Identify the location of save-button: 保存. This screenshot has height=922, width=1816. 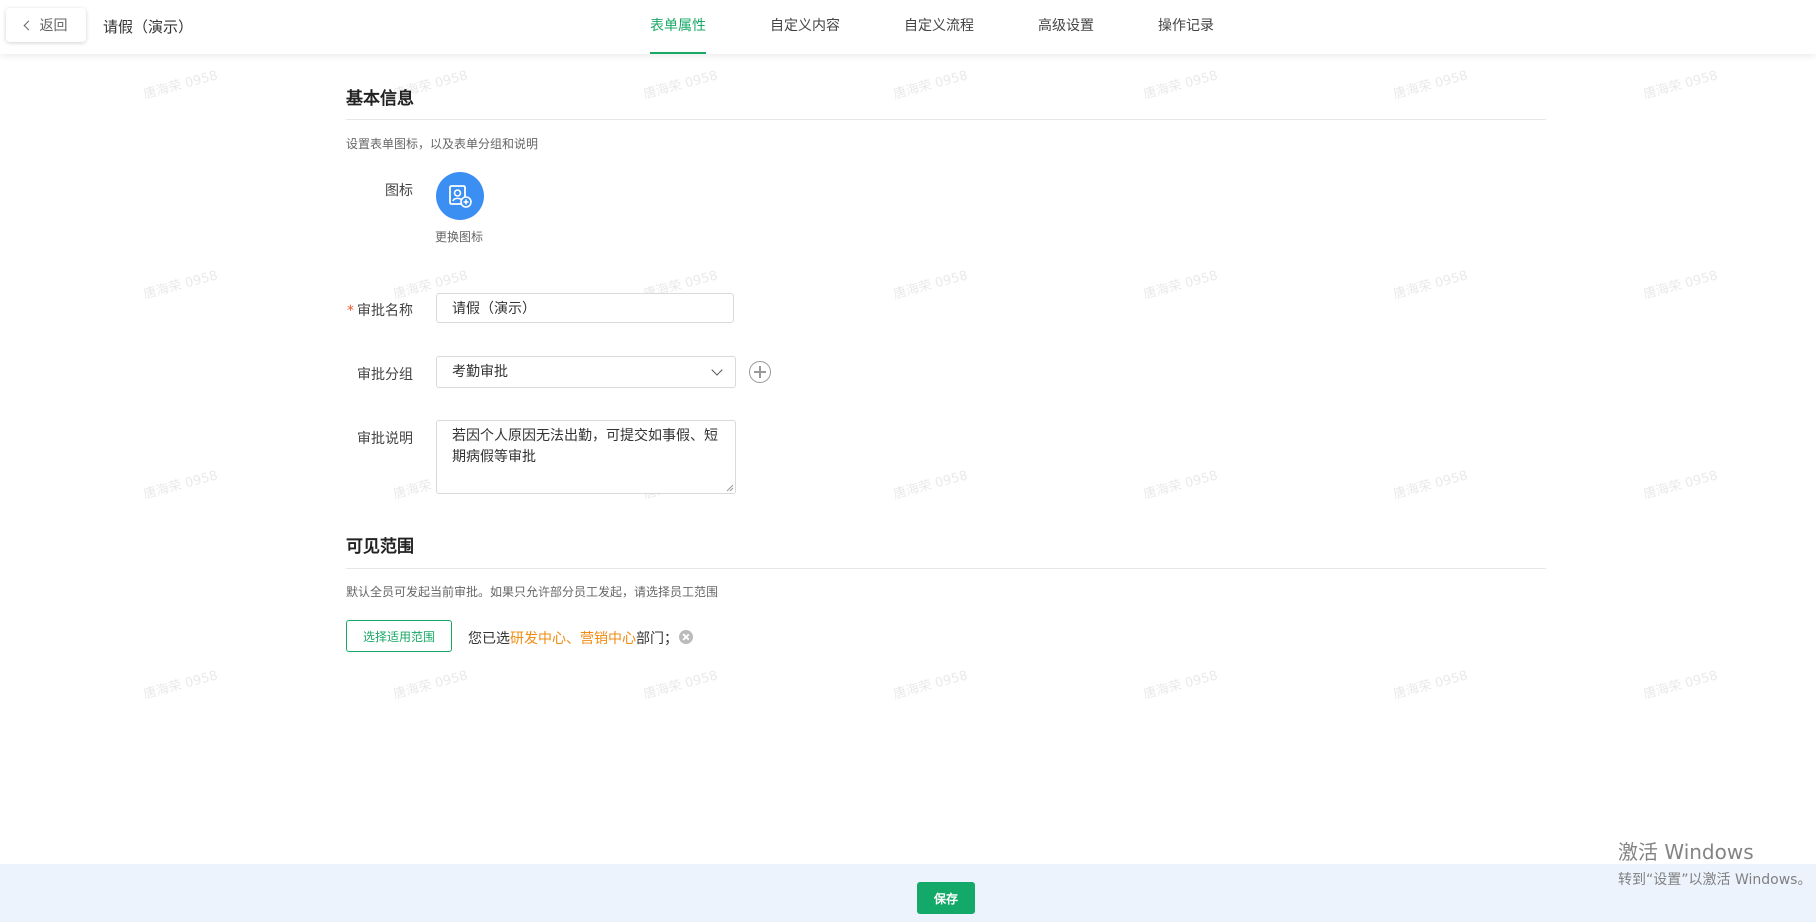
(946, 898).